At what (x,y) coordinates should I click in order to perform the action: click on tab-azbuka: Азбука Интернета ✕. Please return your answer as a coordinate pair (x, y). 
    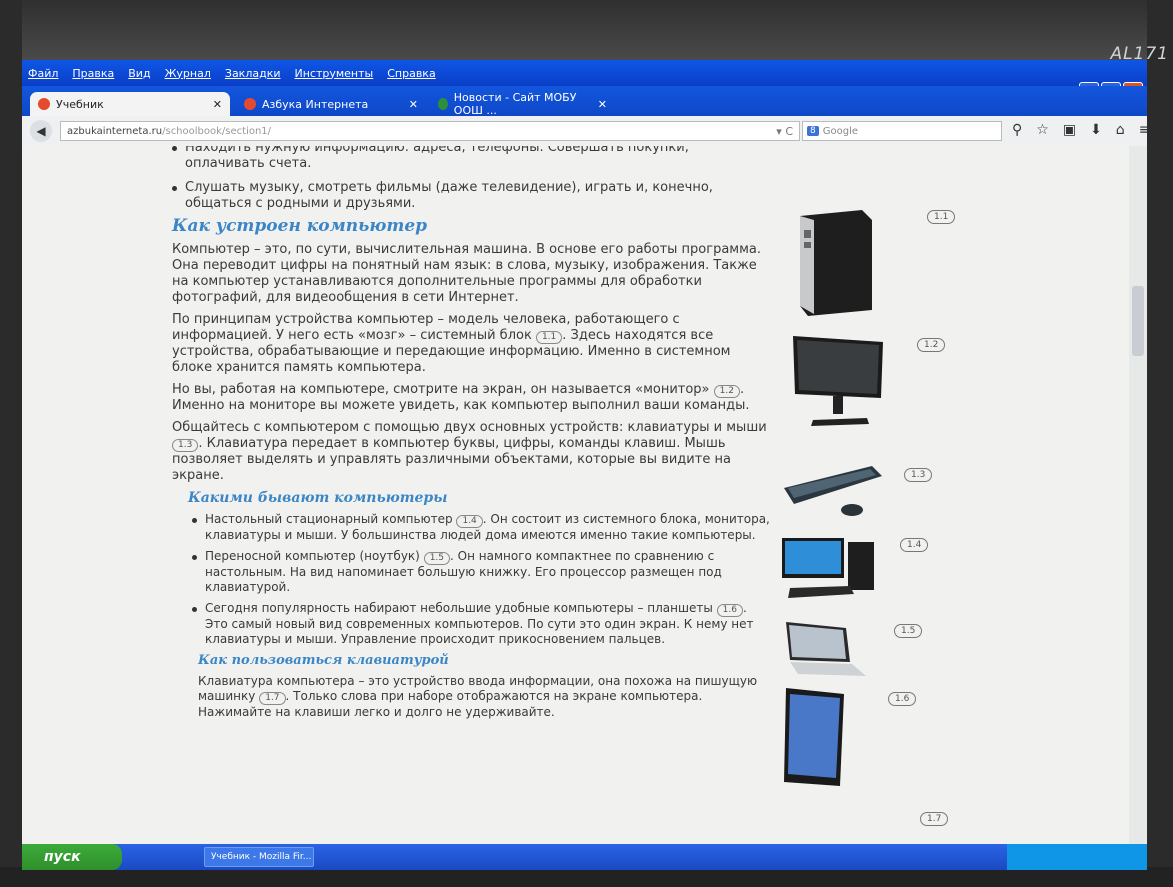
    Looking at the image, I should click on (331, 104).